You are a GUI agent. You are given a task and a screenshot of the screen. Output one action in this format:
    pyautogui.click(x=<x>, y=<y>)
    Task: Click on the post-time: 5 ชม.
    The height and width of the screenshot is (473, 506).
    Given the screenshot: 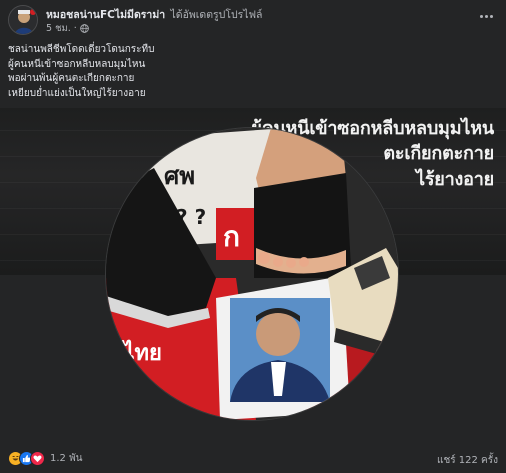 What is the action you would take?
    pyautogui.click(x=58, y=28)
    